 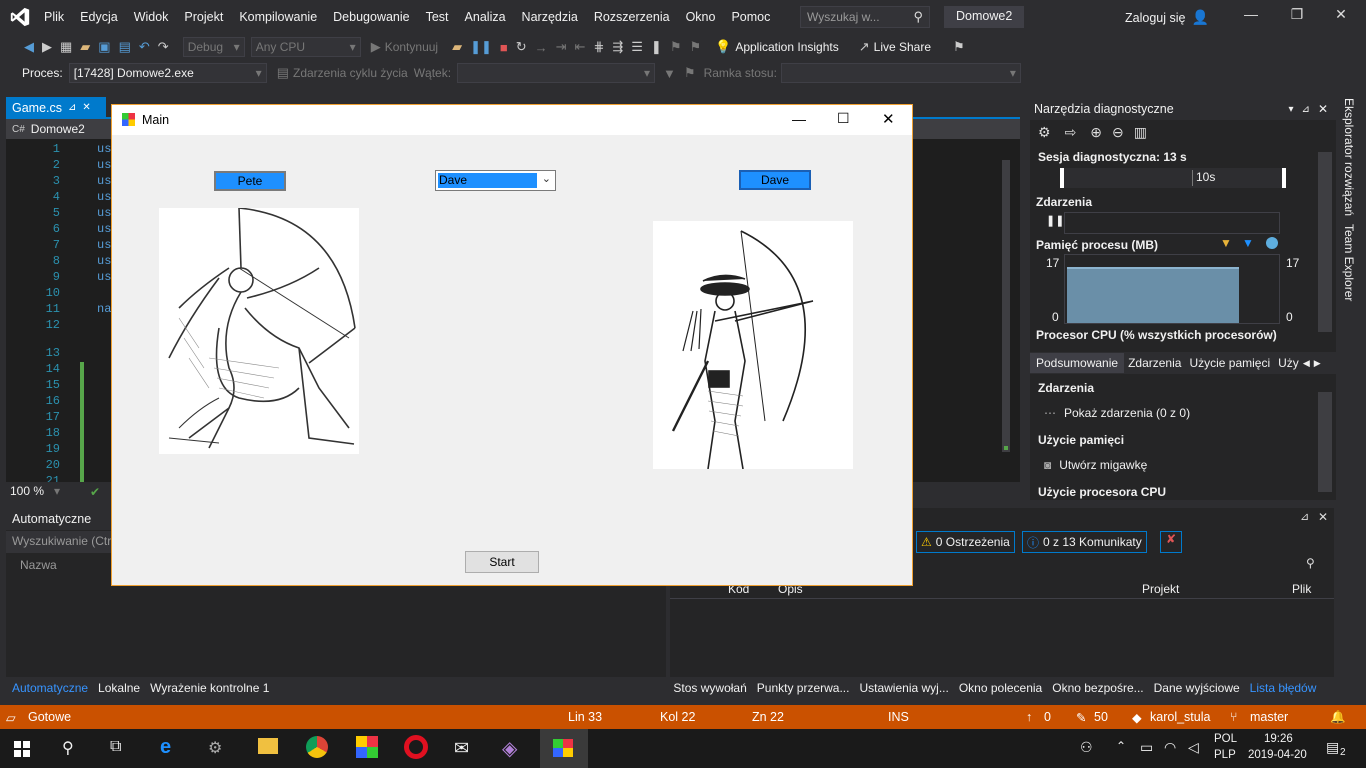 What do you see at coordinates (22, 749) in the screenshot?
I see `windows-start-icon` at bounding box center [22, 749].